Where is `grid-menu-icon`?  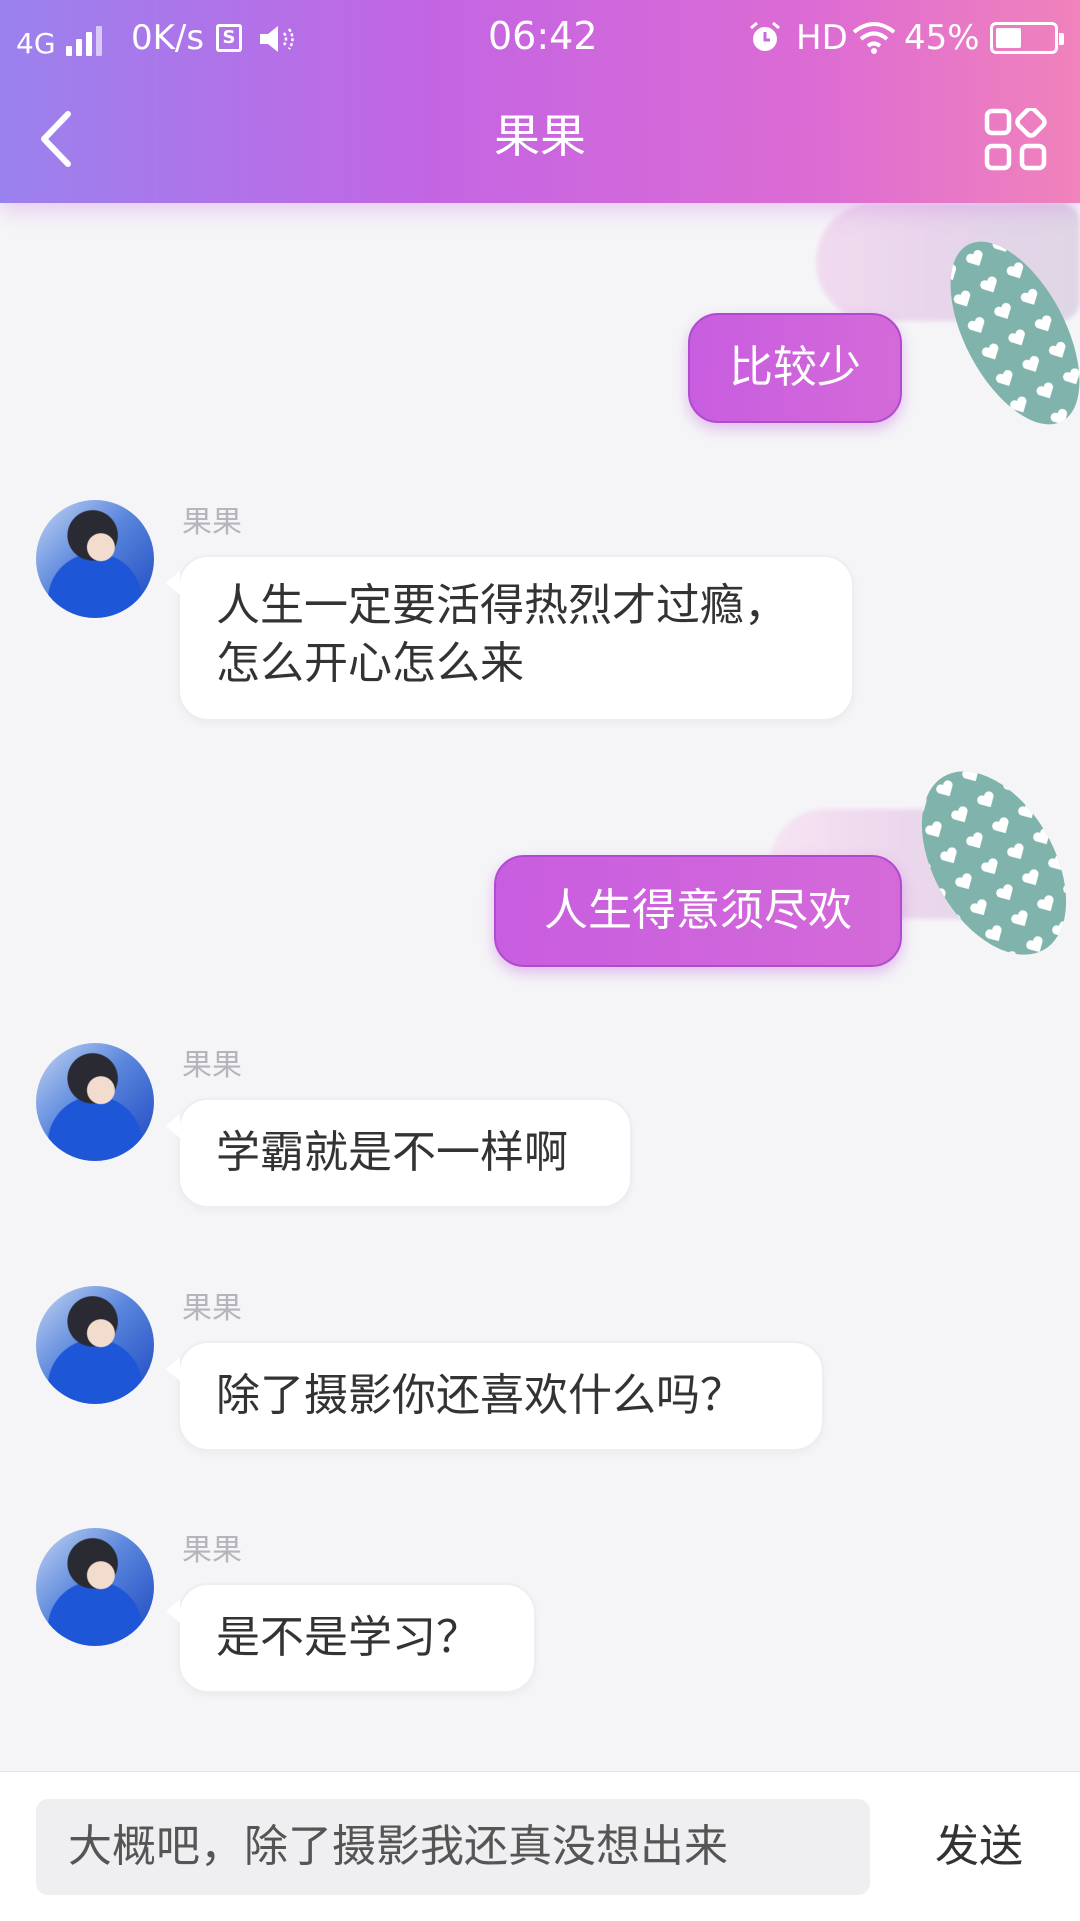
grid-menu-icon is located at coordinates (1016, 140).